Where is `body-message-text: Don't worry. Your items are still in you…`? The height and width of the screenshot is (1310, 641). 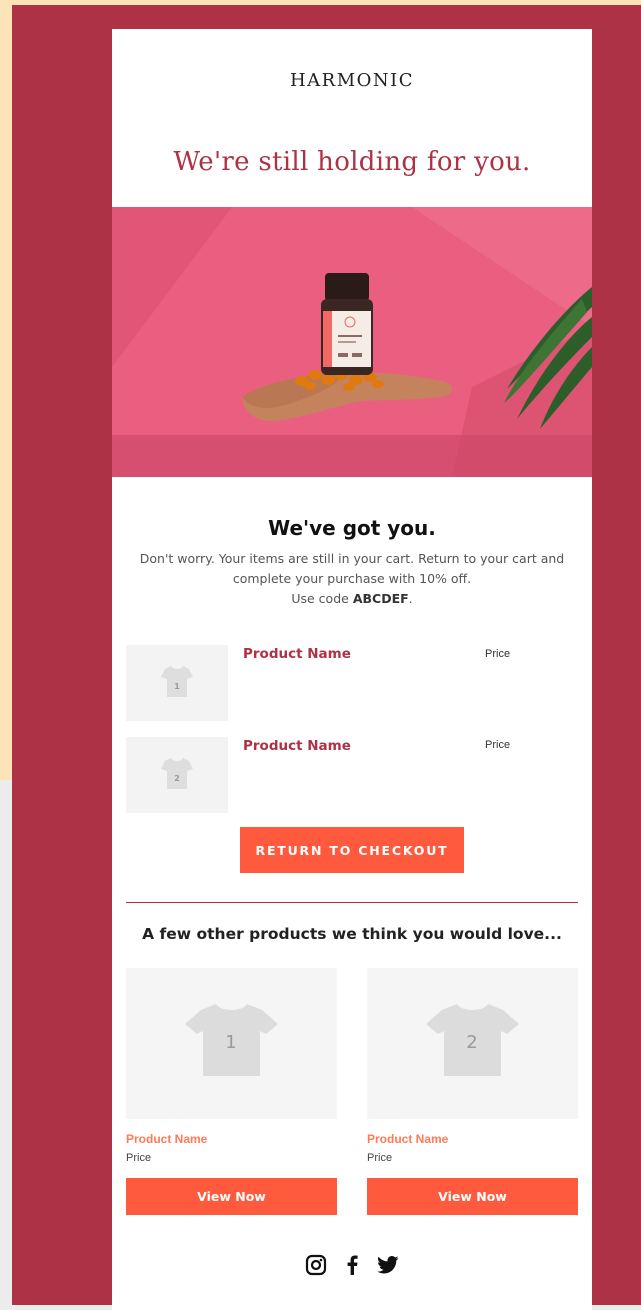 body-message-text: Don't worry. Your items are still in you… is located at coordinates (352, 568).